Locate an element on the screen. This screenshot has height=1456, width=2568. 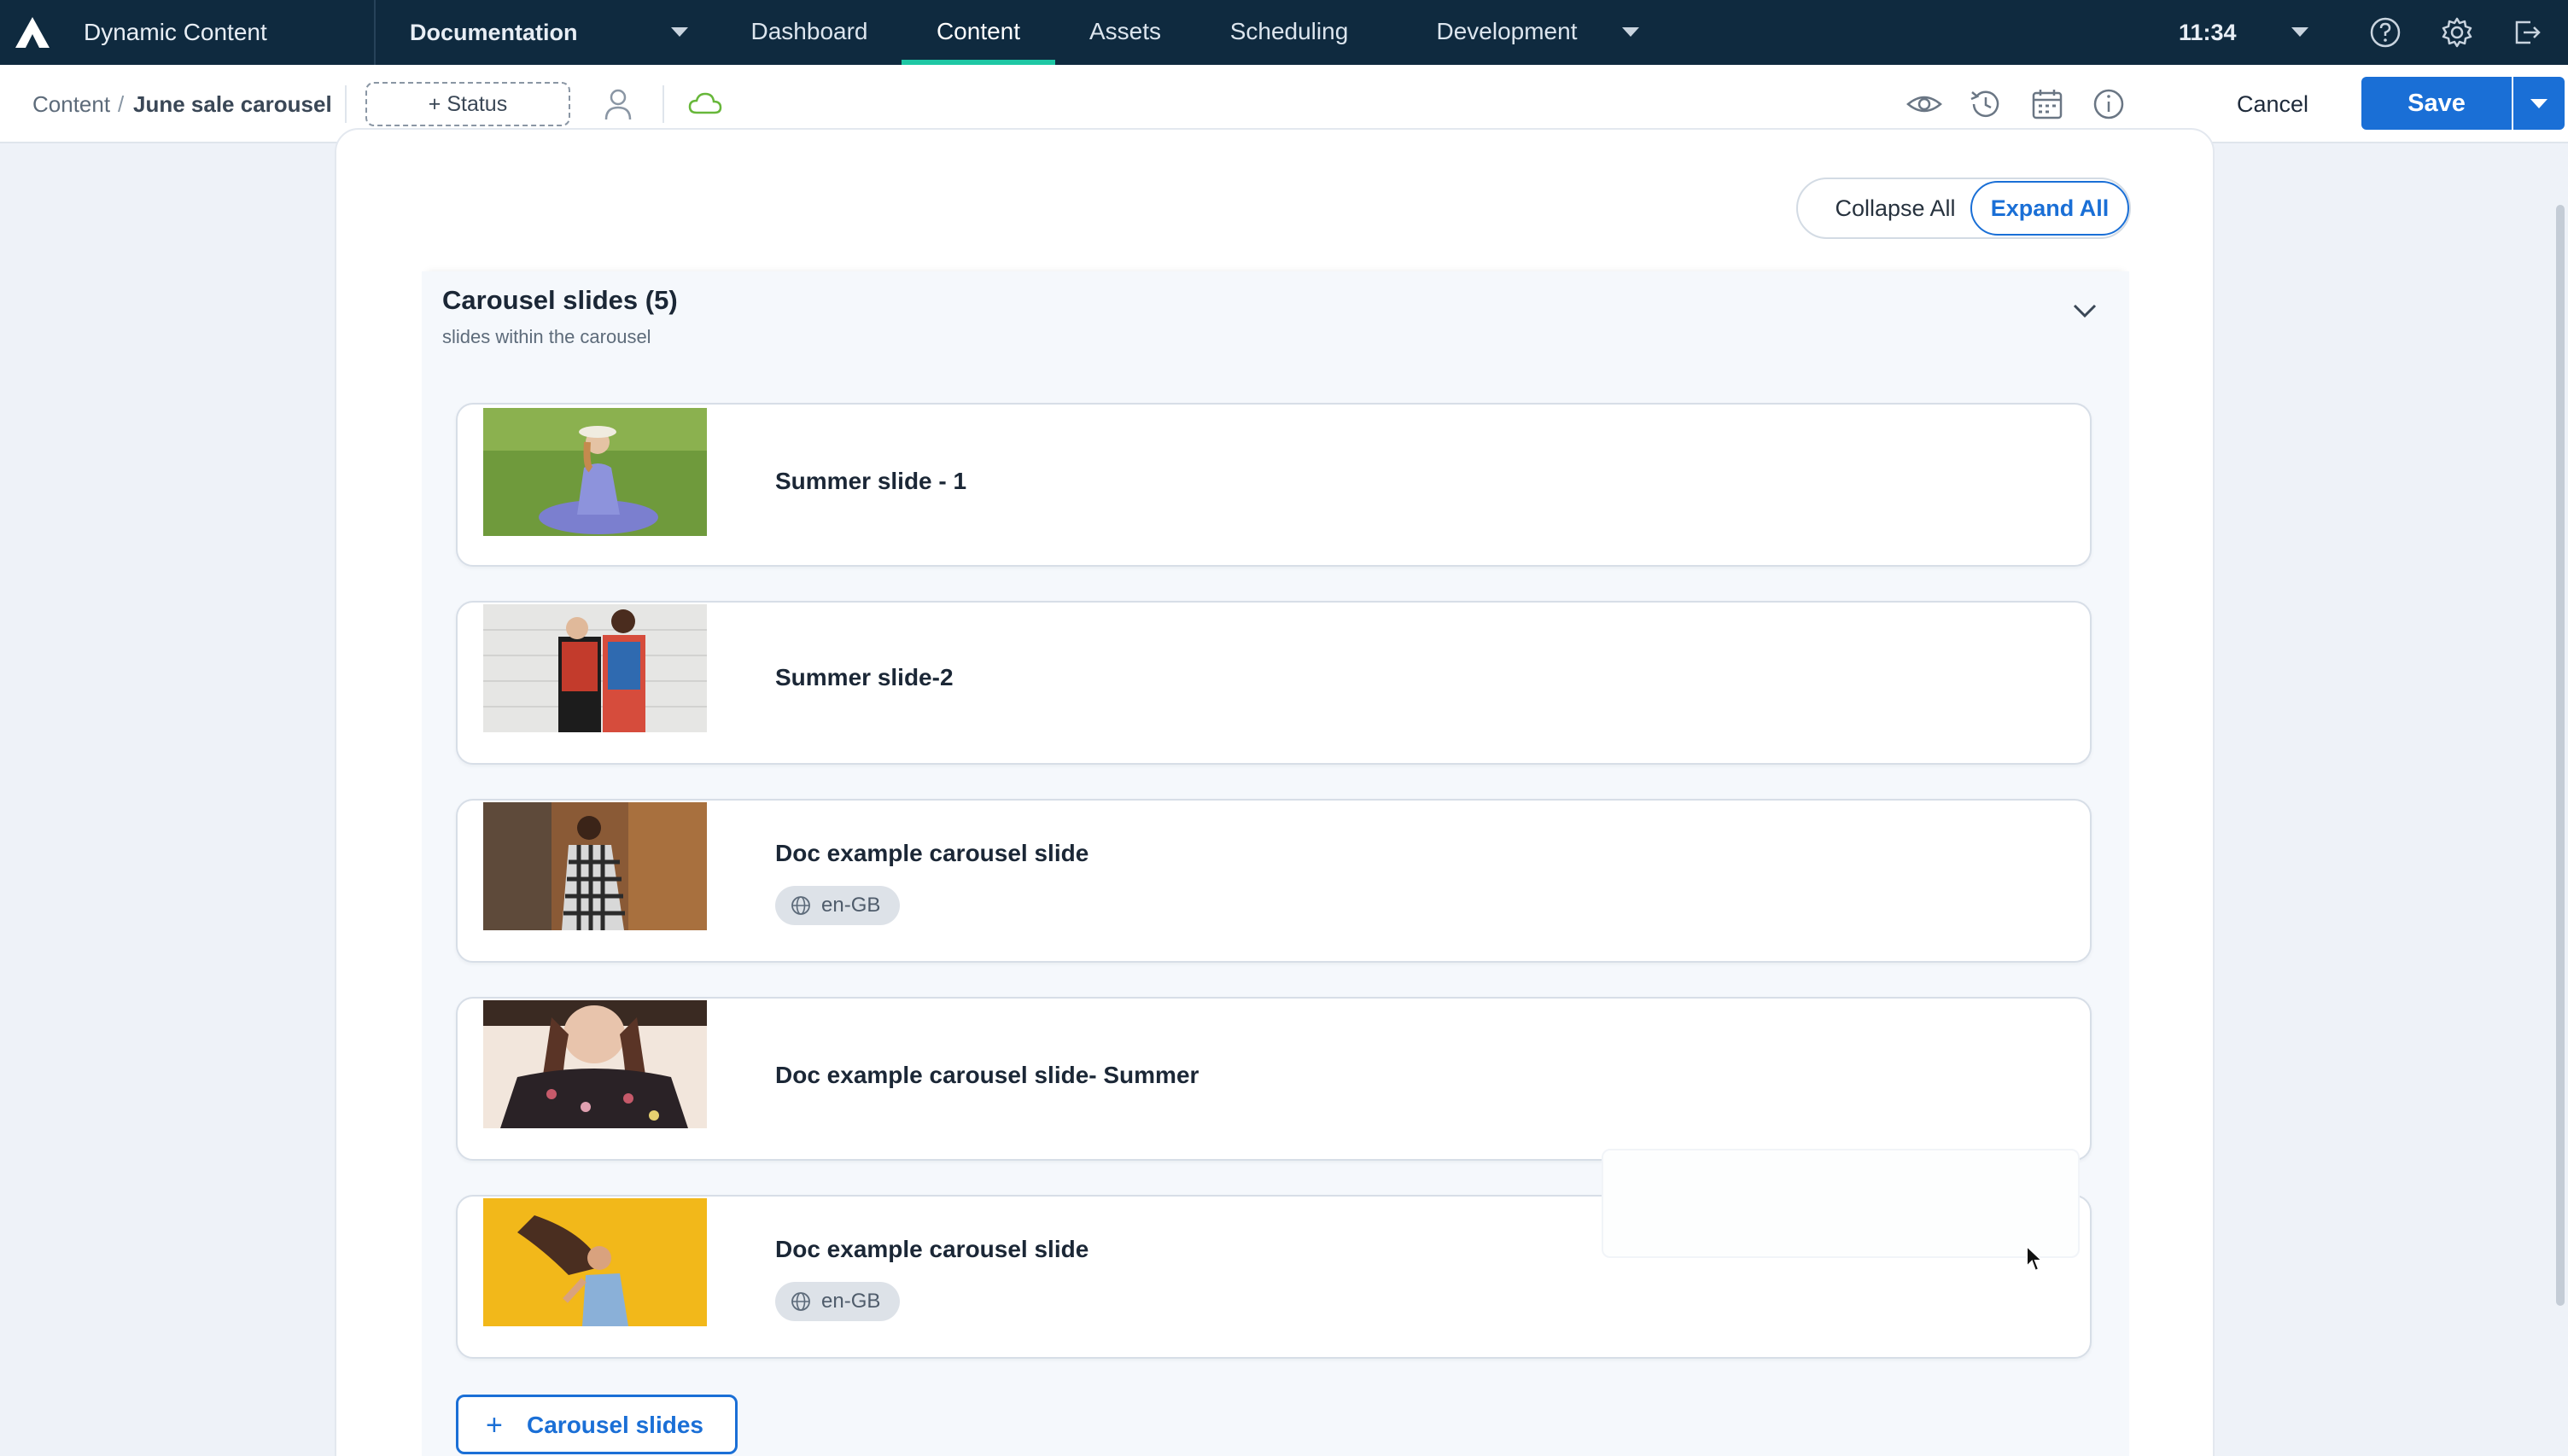
hub-selector: Documentation is located at coordinates (551, 32).